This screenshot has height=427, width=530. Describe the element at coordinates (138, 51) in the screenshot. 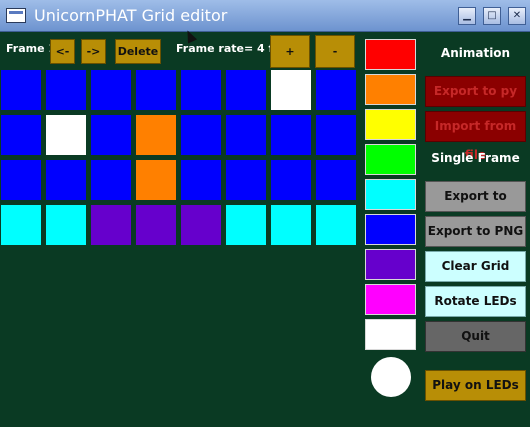

I see `delete-frame-button: Delete` at that location.